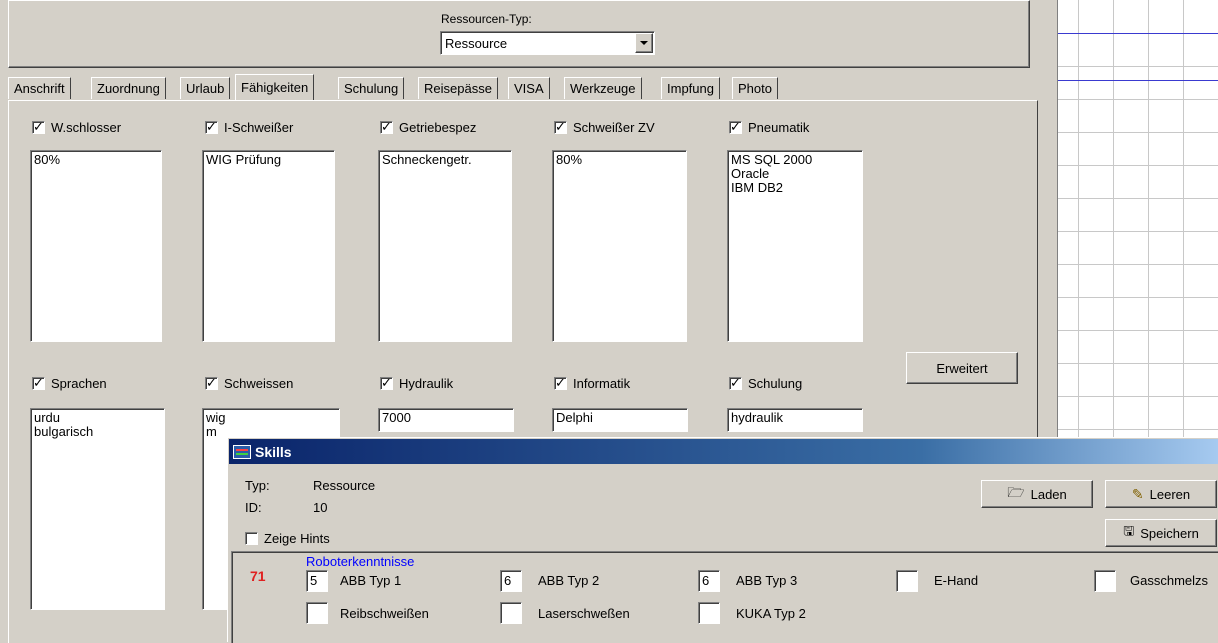 This screenshot has height=643, width=1218. Describe the element at coordinates (458, 88) in the screenshot. I see `tab-reisepaesse: Reisepässe` at that location.